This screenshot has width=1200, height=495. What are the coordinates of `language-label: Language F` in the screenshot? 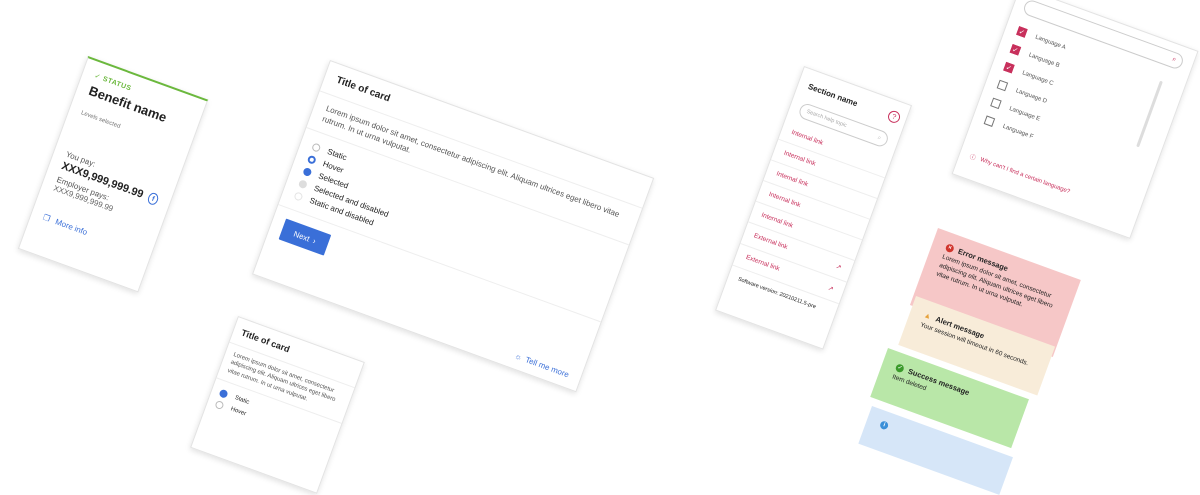 It's located at (1018, 131).